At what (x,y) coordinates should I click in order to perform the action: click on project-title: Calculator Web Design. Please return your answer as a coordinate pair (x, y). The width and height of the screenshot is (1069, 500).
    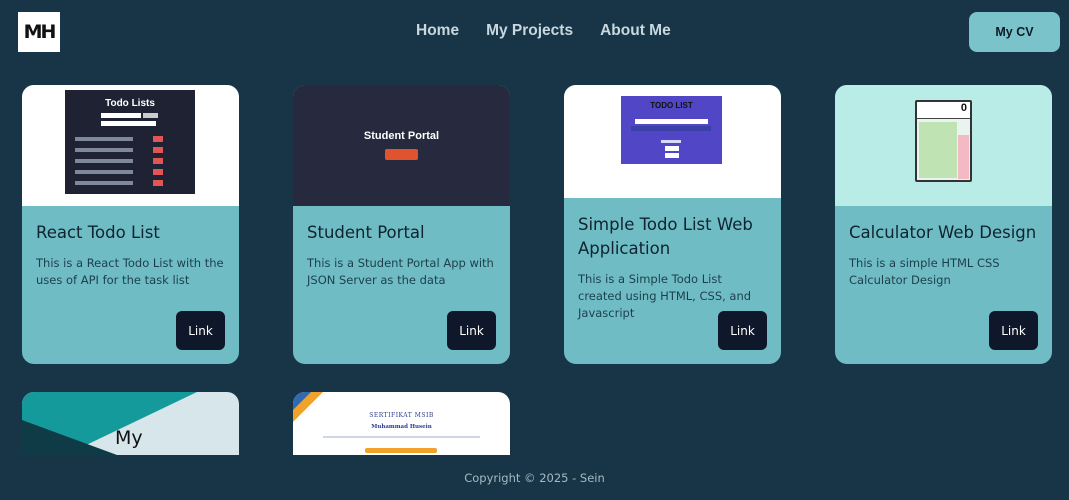
    Looking at the image, I should click on (943, 232).